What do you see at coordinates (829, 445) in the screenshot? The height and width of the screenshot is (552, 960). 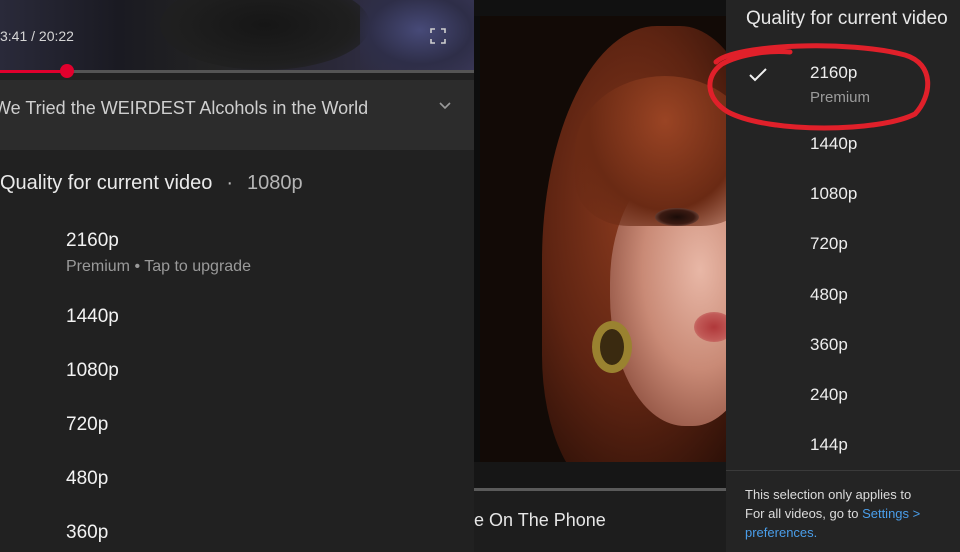 I see `quality-option-144p: 144p` at bounding box center [829, 445].